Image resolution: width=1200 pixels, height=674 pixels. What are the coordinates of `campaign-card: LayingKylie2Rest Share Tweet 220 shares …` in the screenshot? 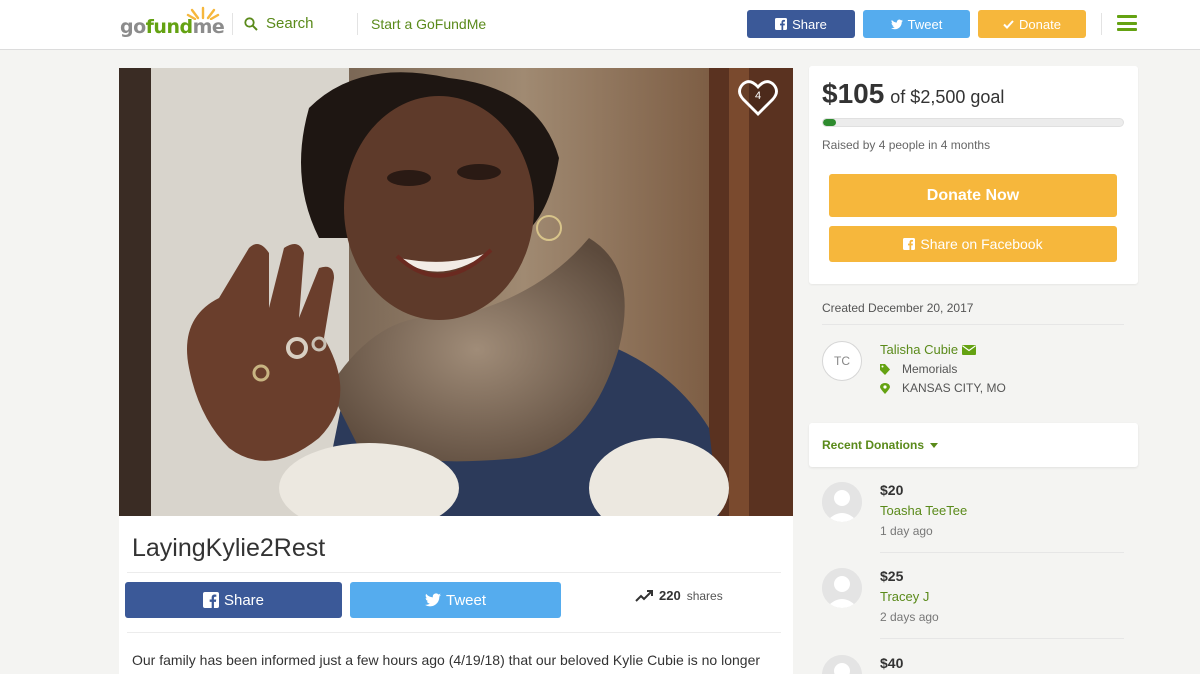 It's located at (456, 595).